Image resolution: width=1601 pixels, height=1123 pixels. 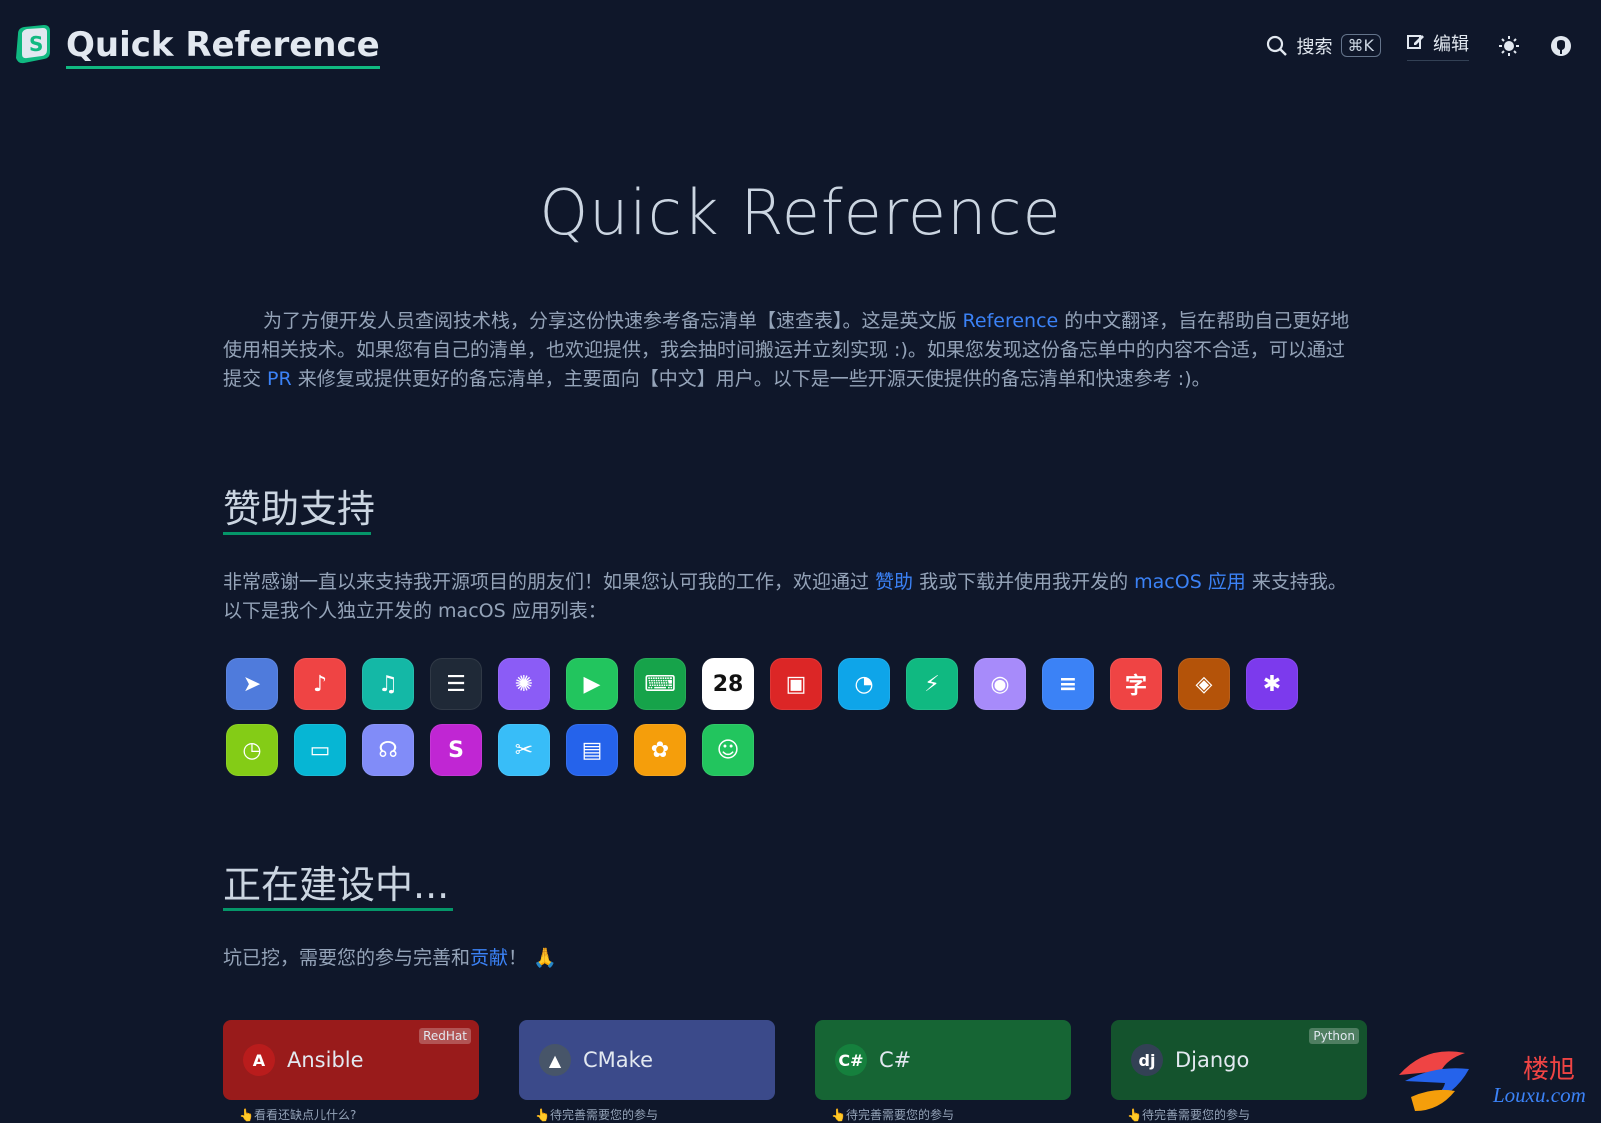 What do you see at coordinates (325, 1060) in the screenshot?
I see `card-label: Ansible` at bounding box center [325, 1060].